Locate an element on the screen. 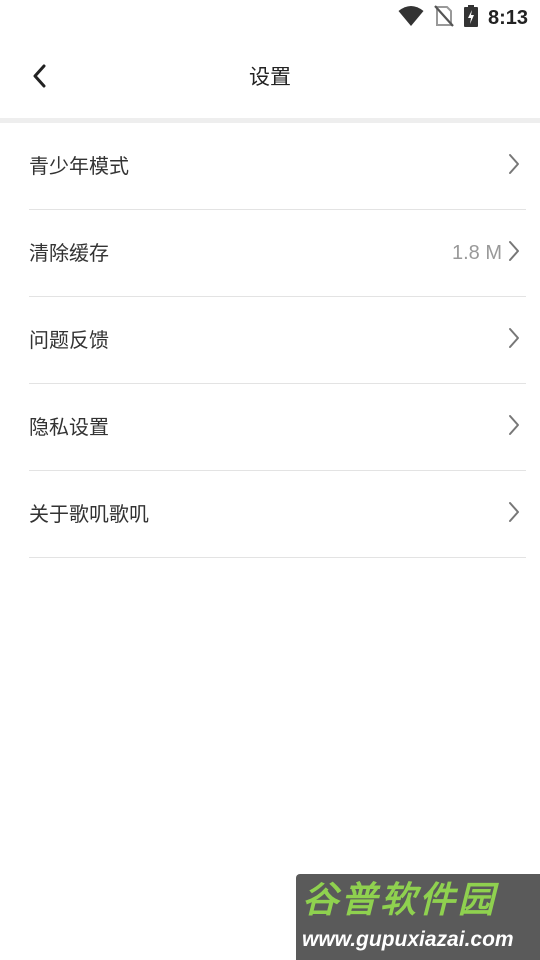  cache-size-value: 1.8 M is located at coordinates (476, 252).